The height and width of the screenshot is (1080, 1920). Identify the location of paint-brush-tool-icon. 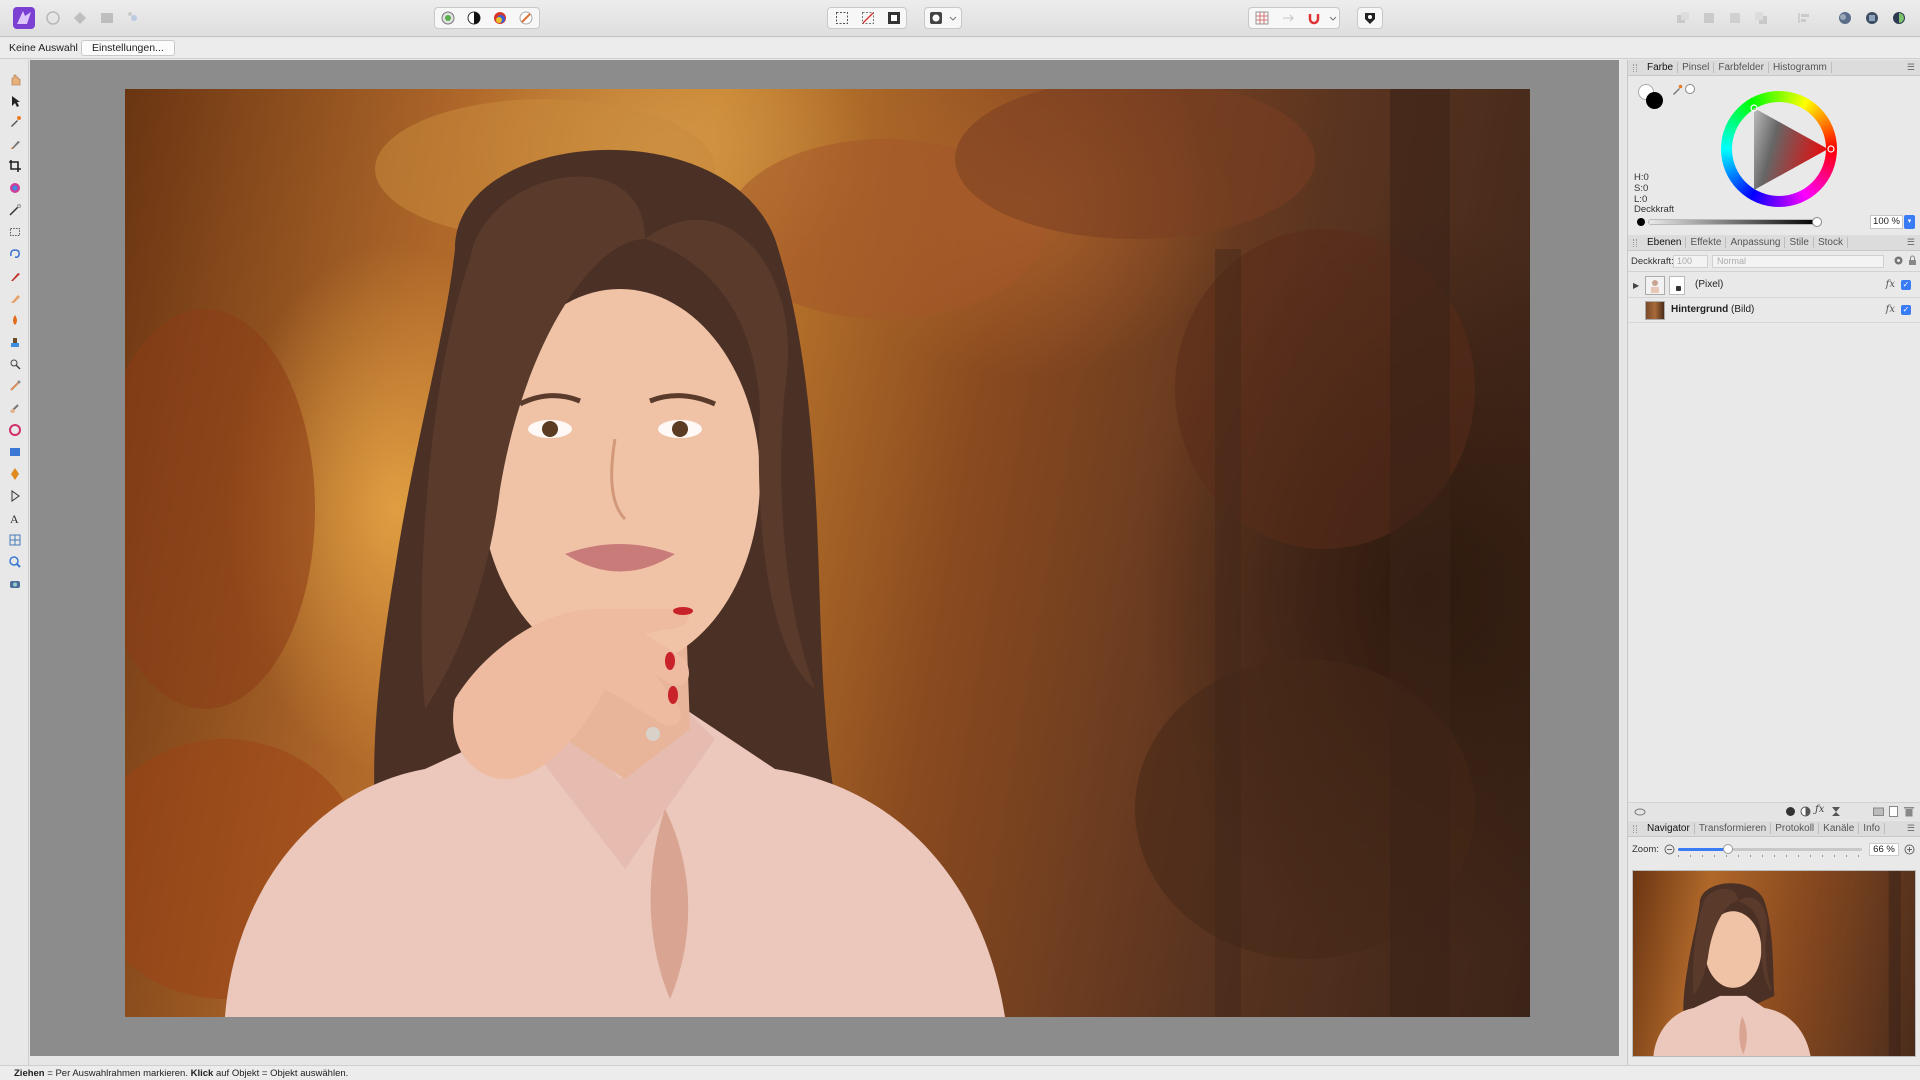
(15, 144).